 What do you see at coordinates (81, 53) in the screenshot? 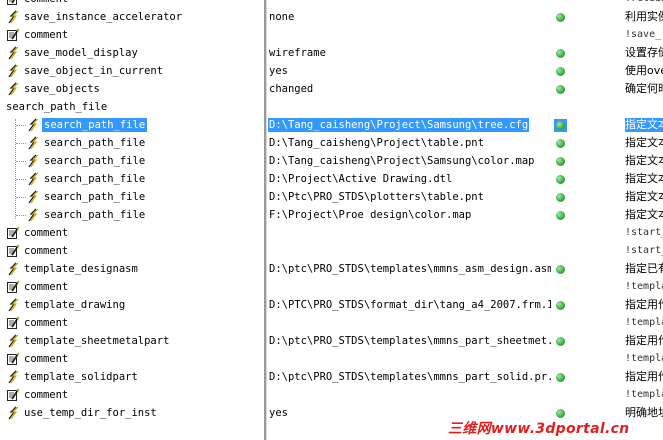
I see `option-name: save_model_display` at bounding box center [81, 53].